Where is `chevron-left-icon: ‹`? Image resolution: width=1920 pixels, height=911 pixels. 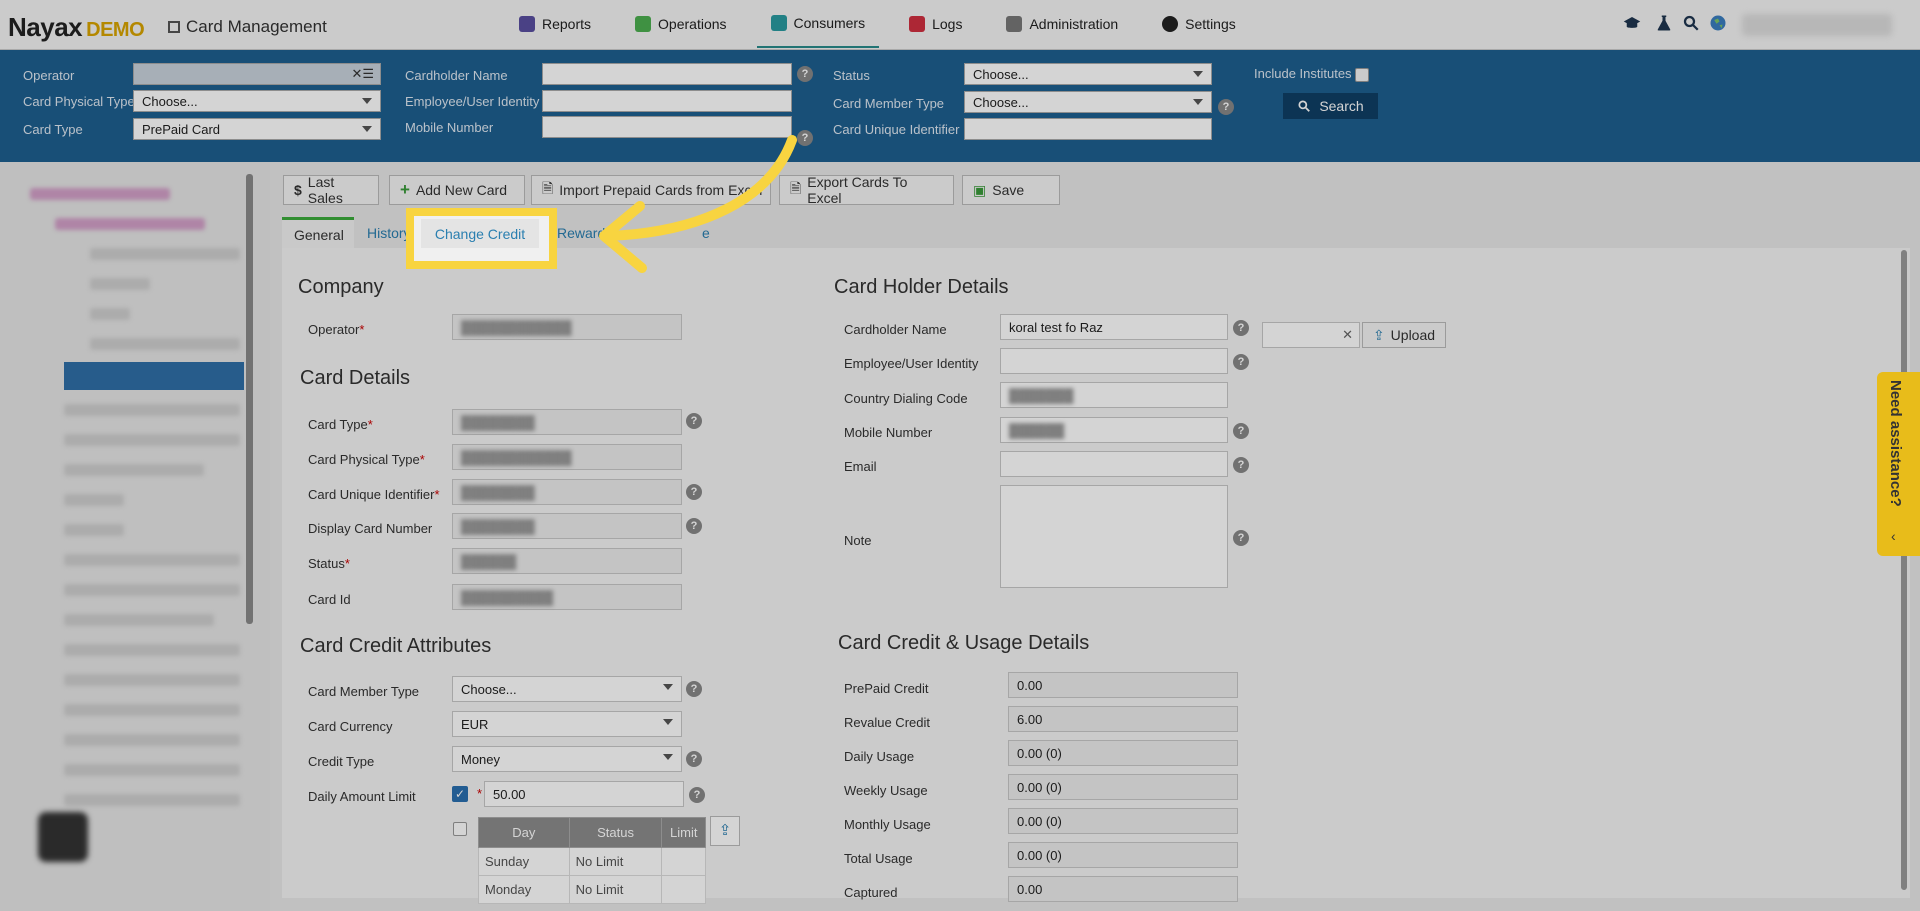 chevron-left-icon: ‹ is located at coordinates (1893, 536).